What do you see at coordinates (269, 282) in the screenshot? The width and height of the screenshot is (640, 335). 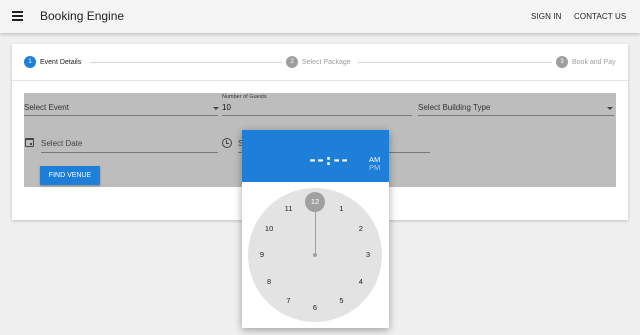 I see `clock-hour-8: 8` at bounding box center [269, 282].